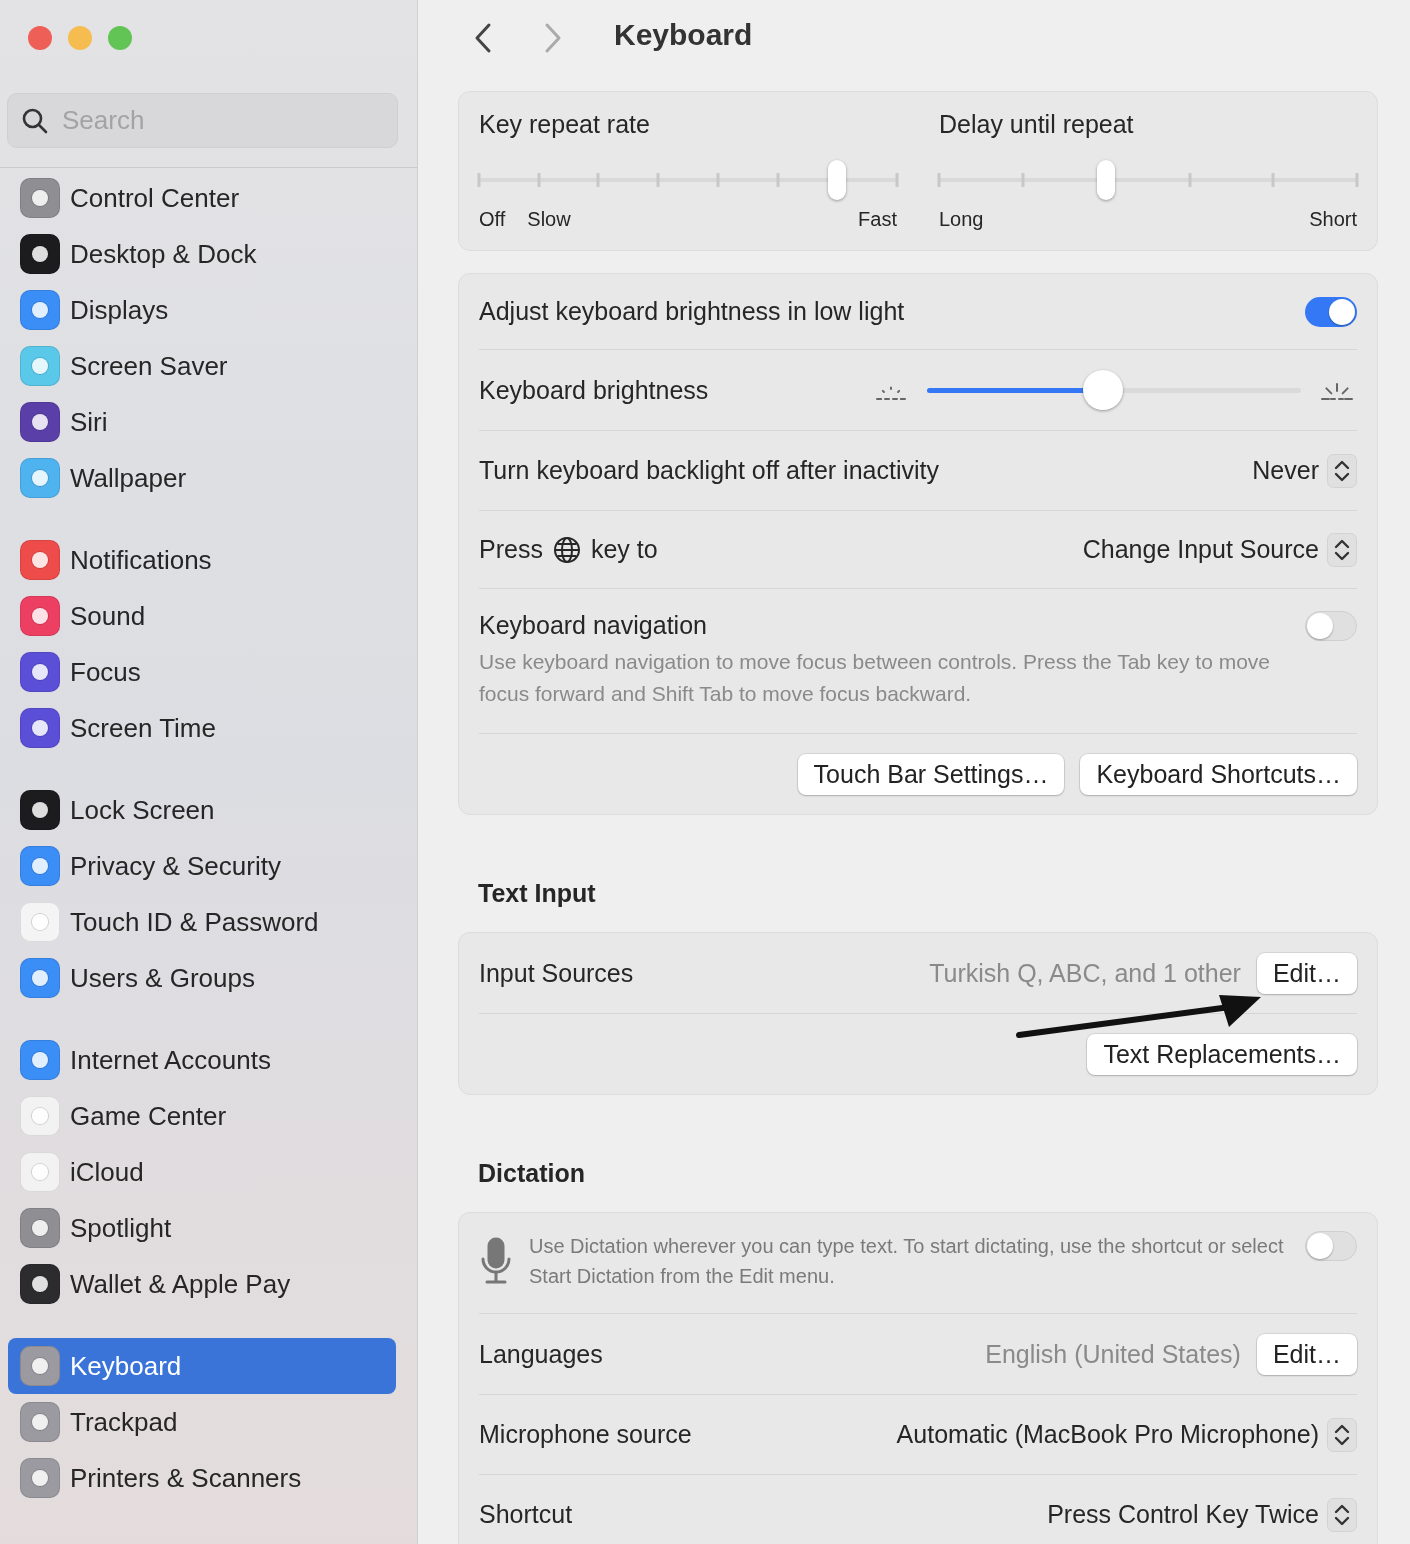 Image resolution: width=1410 pixels, height=1544 pixels. Describe the element at coordinates (492, 219) in the screenshot. I see `tick-label: Off` at that location.